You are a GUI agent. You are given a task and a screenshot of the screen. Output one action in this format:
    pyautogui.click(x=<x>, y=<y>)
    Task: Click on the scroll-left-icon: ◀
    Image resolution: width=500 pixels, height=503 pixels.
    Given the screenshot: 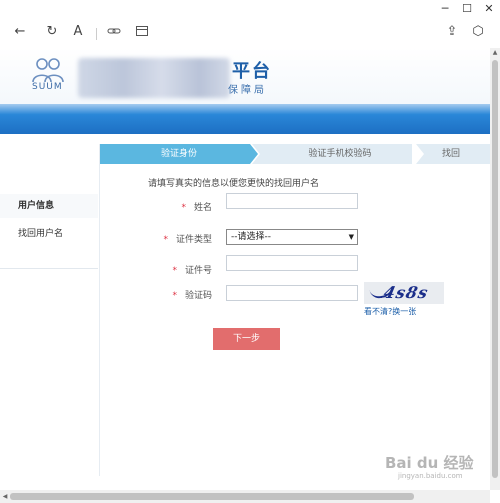 What is the action you would take?
    pyautogui.click(x=5, y=496)
    